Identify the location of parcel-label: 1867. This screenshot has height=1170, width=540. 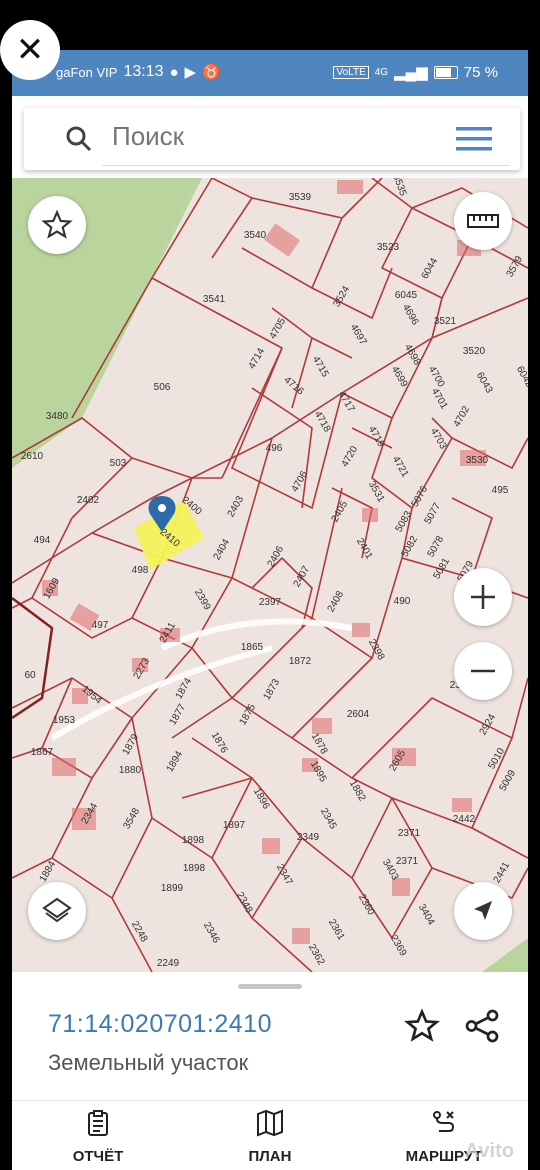
(42, 752).